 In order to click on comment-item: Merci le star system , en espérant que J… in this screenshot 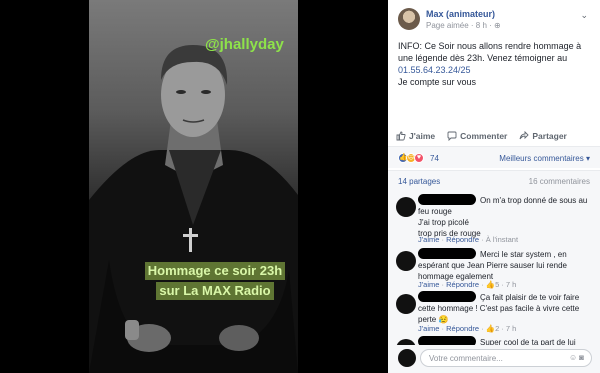, I will do `click(494, 269)`.